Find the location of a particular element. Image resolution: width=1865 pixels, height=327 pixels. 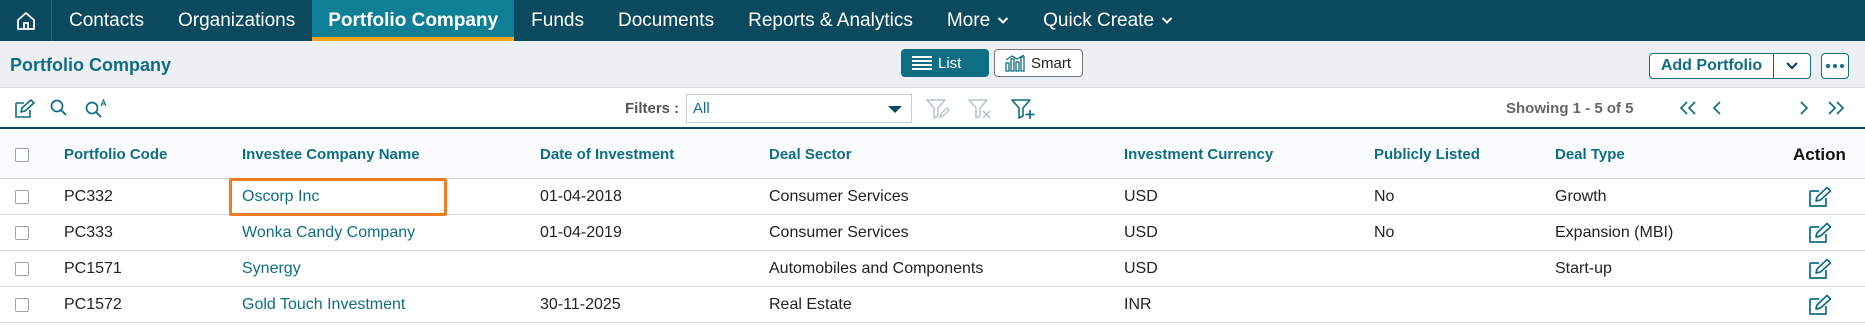

advanced-search-button is located at coordinates (97, 110).